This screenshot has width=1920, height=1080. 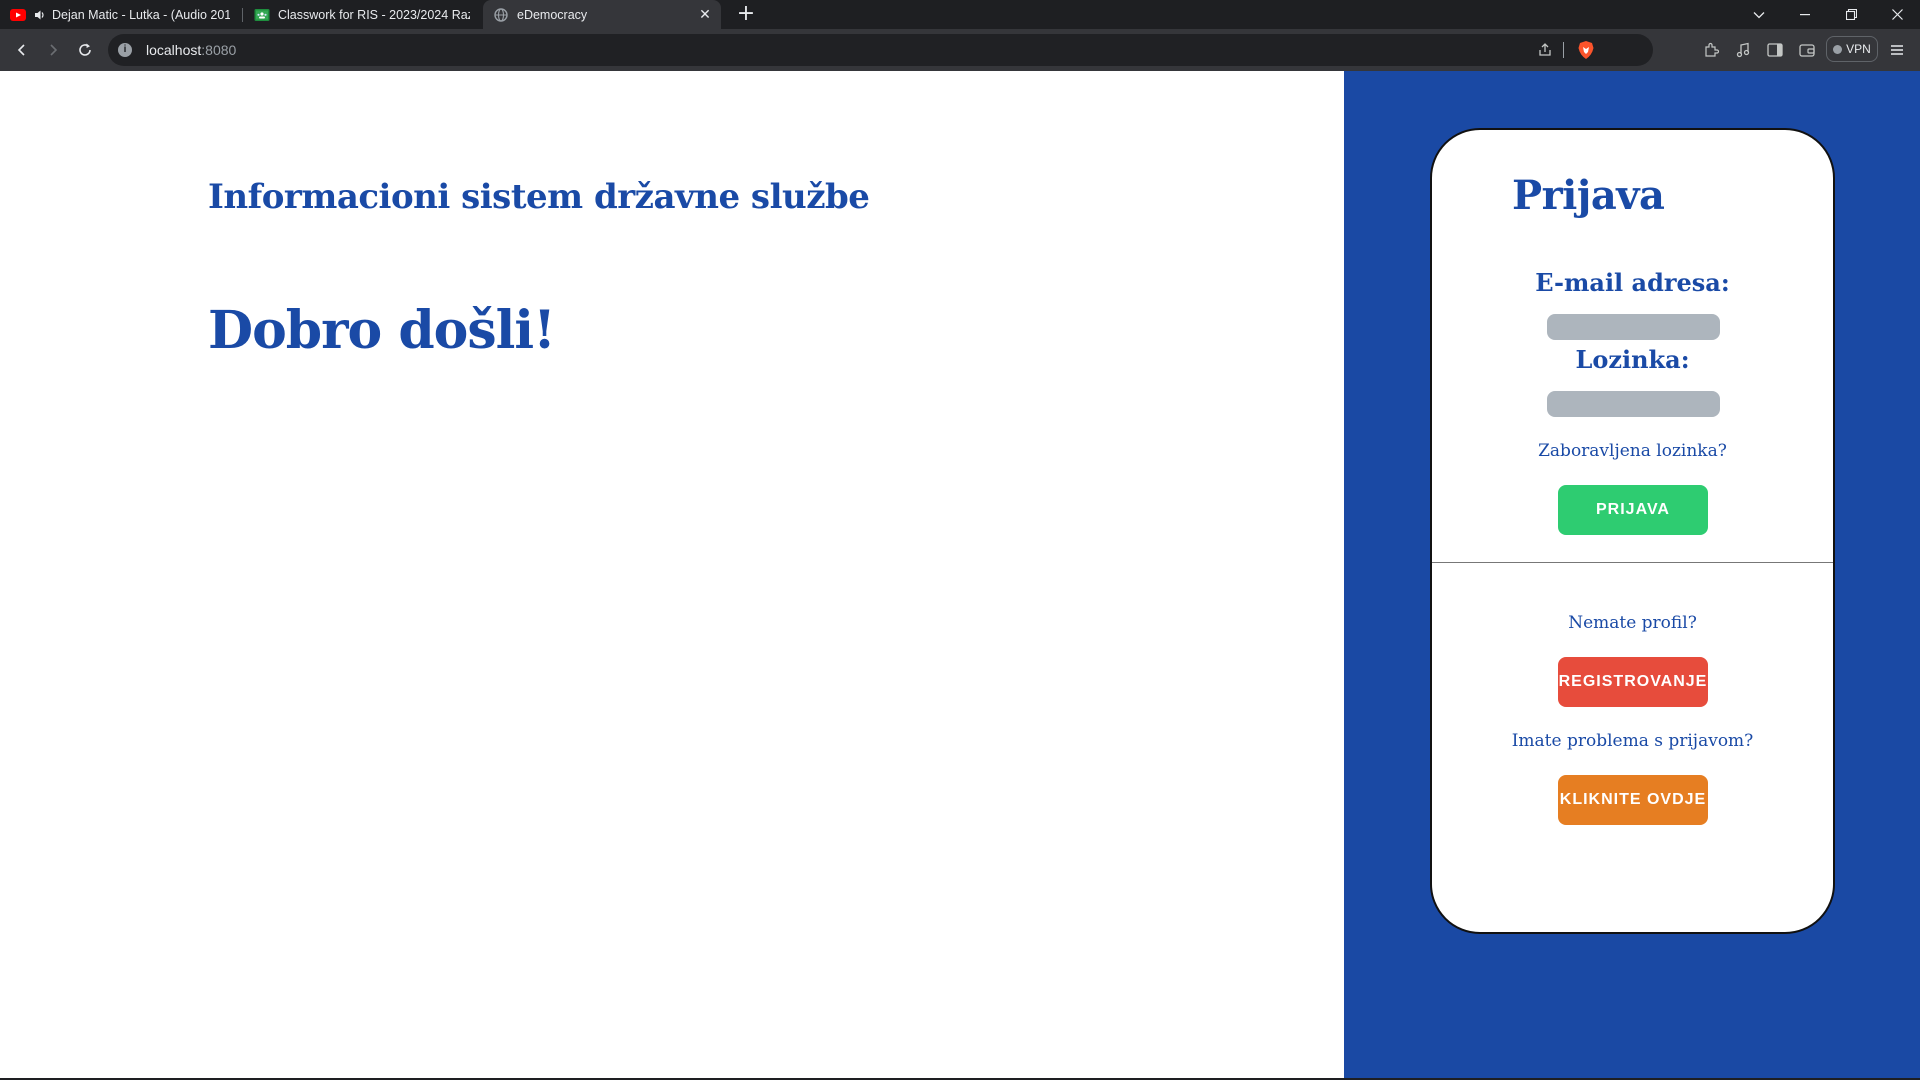 What do you see at coordinates (1759, 14) in the screenshot?
I see `tab-search-icon` at bounding box center [1759, 14].